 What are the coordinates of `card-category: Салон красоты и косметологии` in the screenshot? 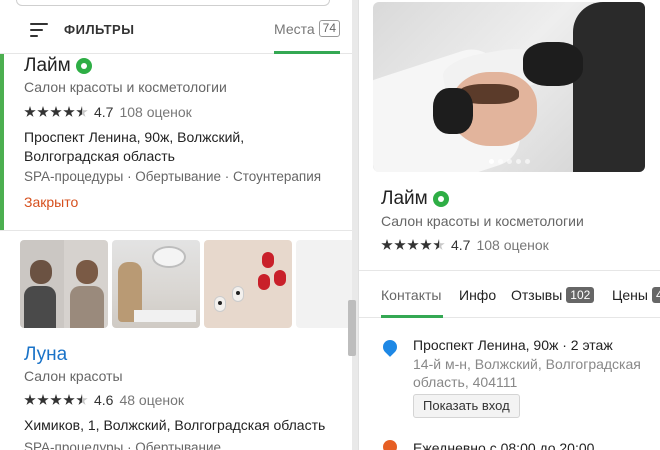 It's located at (125, 87).